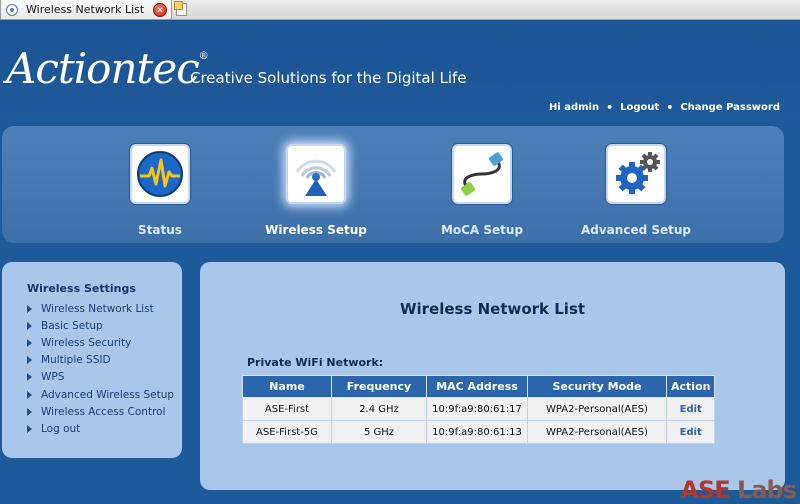  I want to click on cell-frequency: 5 GHz, so click(379, 432).